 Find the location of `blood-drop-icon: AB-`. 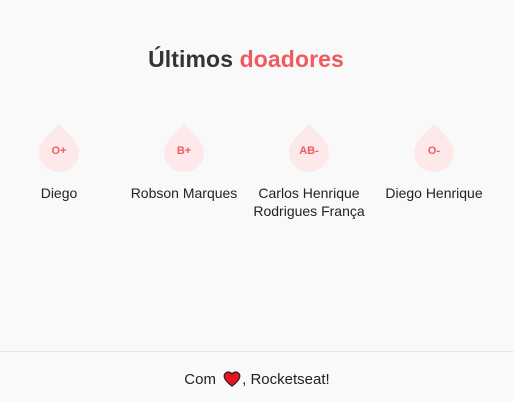

blood-drop-icon: AB- is located at coordinates (309, 148).